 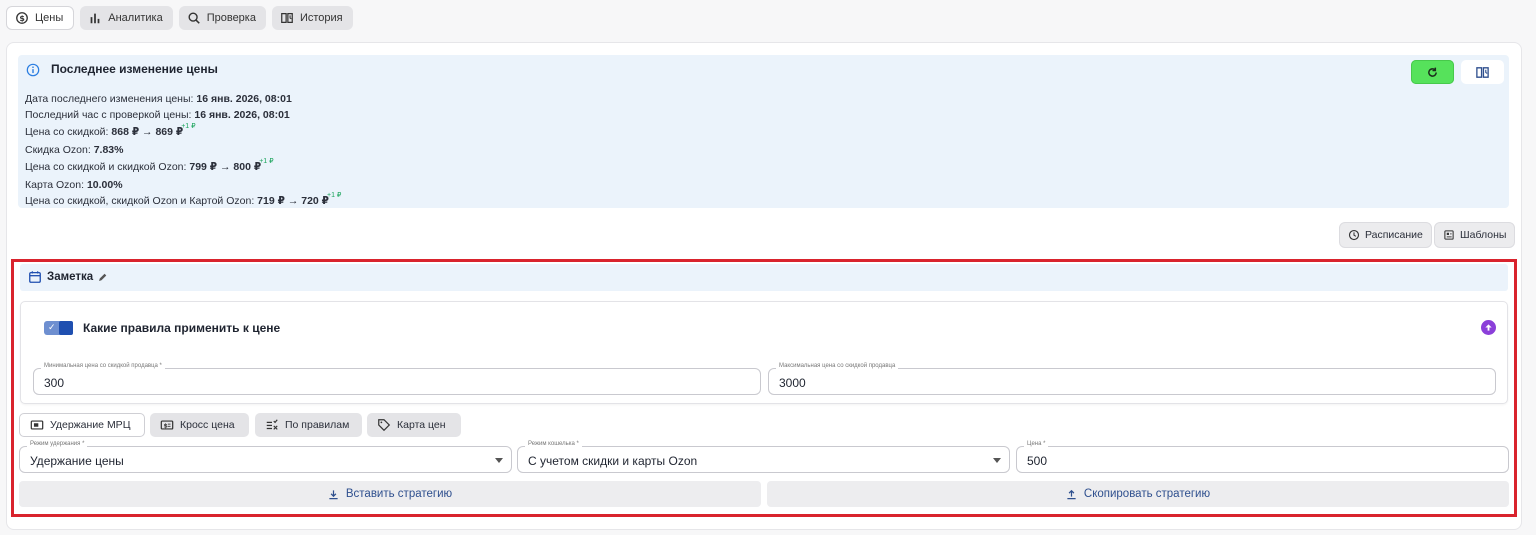 I want to click on hold-mode-value: Удержание цены, so click(x=77, y=461).